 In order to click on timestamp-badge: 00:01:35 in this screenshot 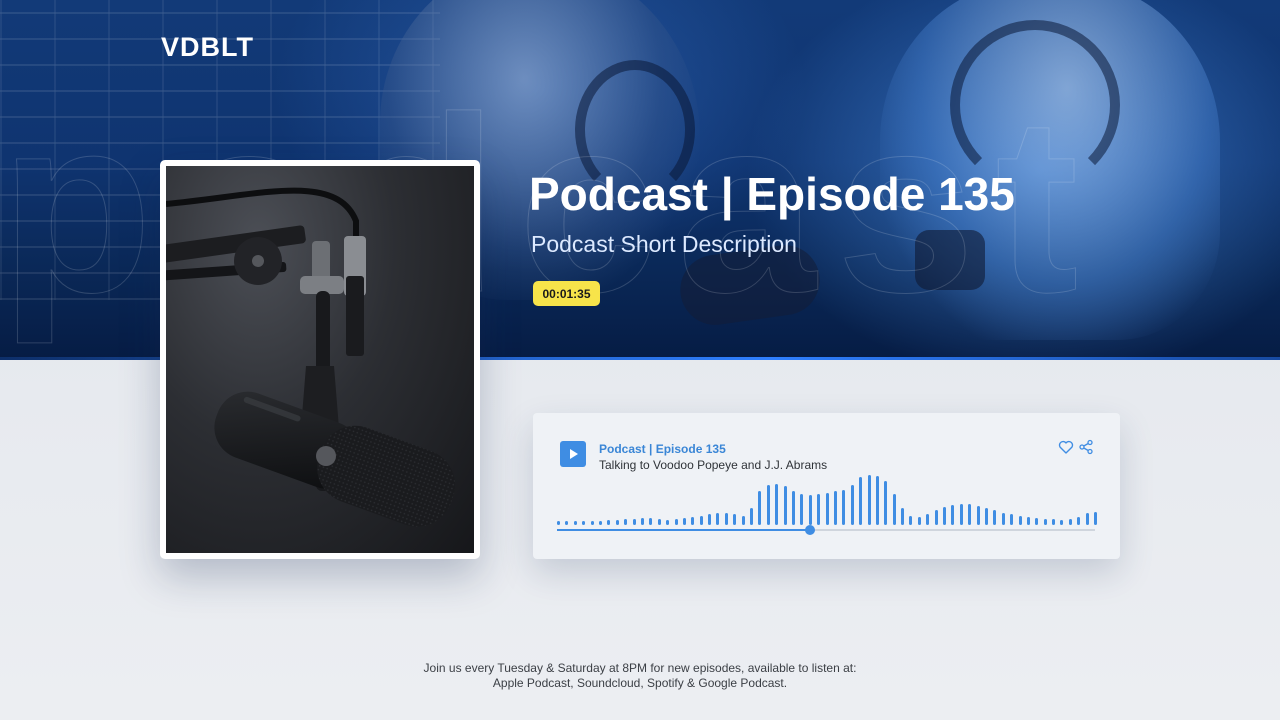, I will do `click(566, 293)`.